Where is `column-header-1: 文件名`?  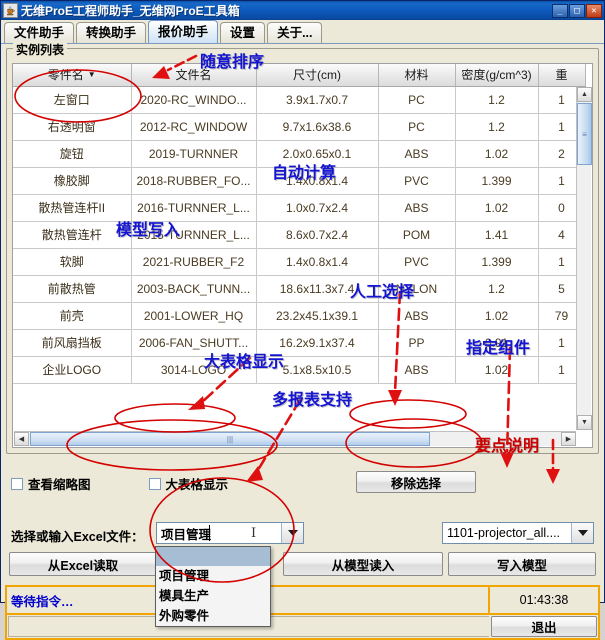 column-header-1: 文件名 is located at coordinates (194, 75).